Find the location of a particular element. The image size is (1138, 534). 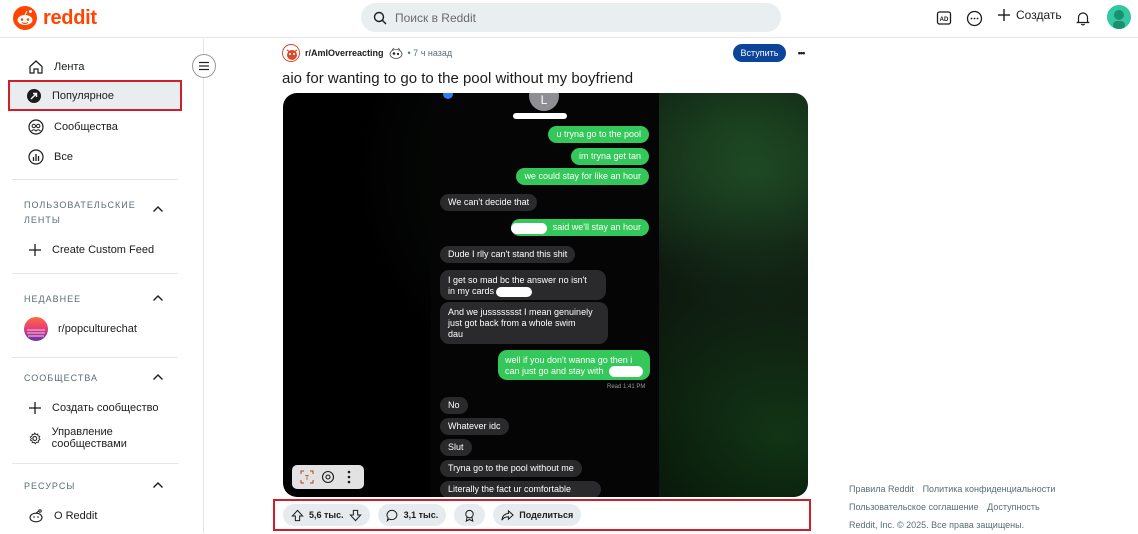

search-input is located at coordinates (575, 17).